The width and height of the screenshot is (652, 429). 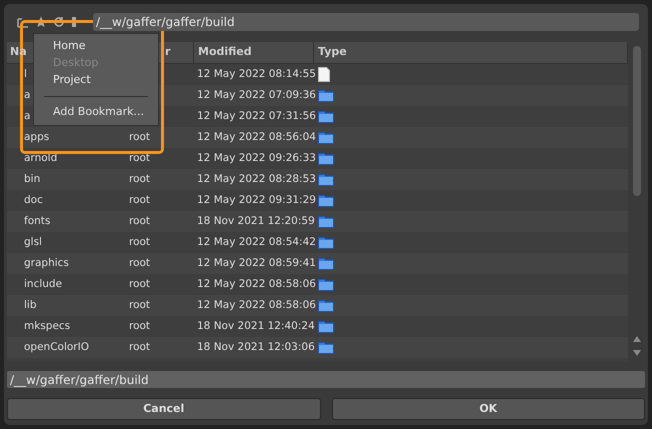 What do you see at coordinates (326, 379) in the screenshot?
I see `file-name-field: /__w/gaffer/gaffer/build` at bounding box center [326, 379].